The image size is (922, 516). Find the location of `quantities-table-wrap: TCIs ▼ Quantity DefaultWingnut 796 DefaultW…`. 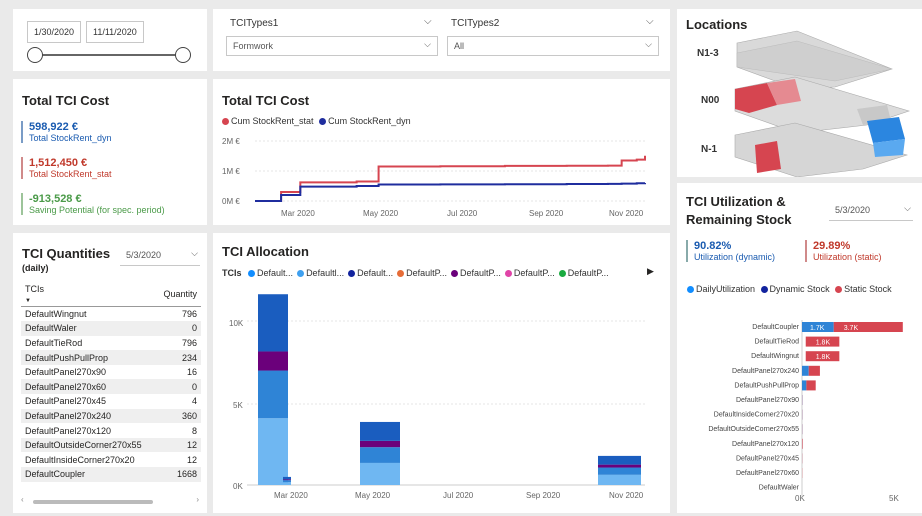

quantities-table-wrap: TCIs ▼ Quantity DefaultWingnut 796 DefaultW… is located at coordinates (111, 382).